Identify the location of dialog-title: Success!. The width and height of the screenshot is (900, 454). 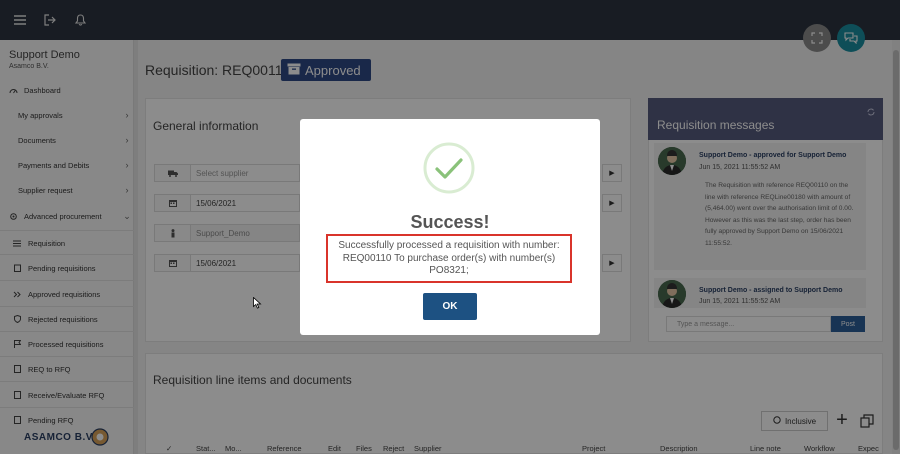
(450, 222).